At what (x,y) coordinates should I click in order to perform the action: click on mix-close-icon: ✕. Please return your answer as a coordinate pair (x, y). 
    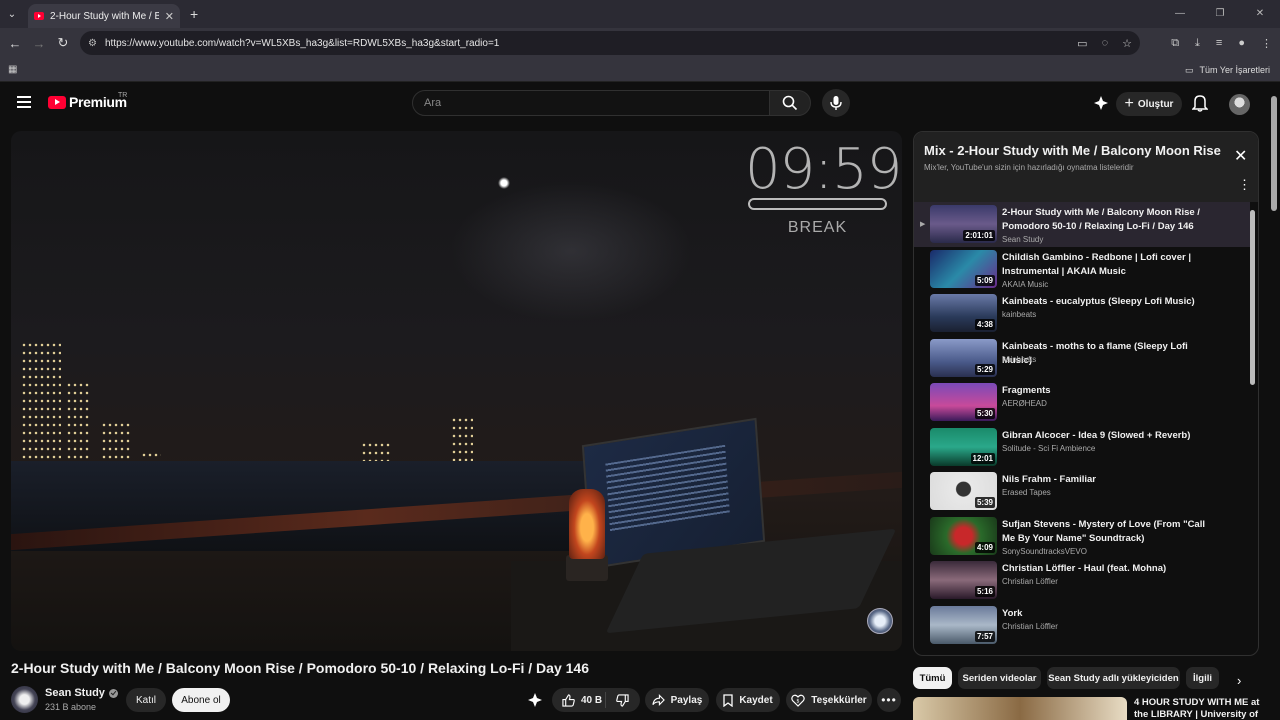
    Looking at the image, I should click on (1240, 156).